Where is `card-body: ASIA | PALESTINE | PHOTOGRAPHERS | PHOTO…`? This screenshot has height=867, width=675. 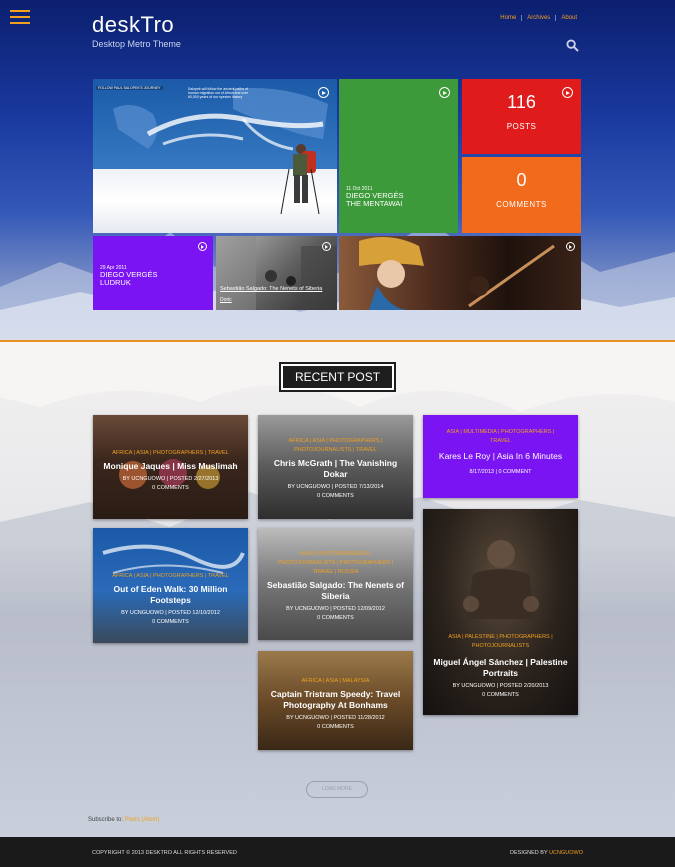
card-body: ASIA | PALESTINE | PHOTOGRAPHERS | PHOTO… is located at coordinates (500, 604).